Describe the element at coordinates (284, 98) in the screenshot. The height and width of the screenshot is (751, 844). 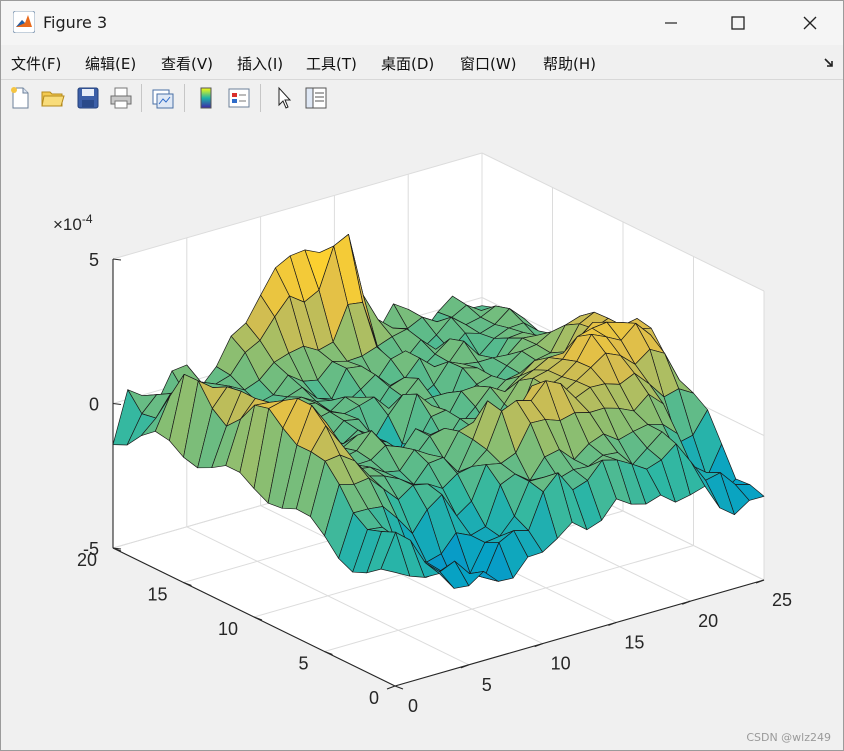
I see `edit-plot-cursor-icon` at that location.